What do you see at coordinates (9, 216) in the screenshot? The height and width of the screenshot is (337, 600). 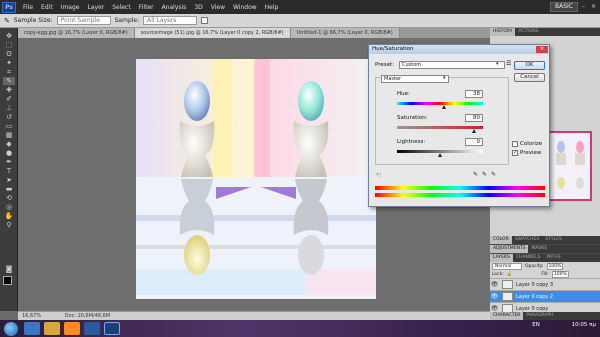 I see `hand-tool-icon: ✋` at bounding box center [9, 216].